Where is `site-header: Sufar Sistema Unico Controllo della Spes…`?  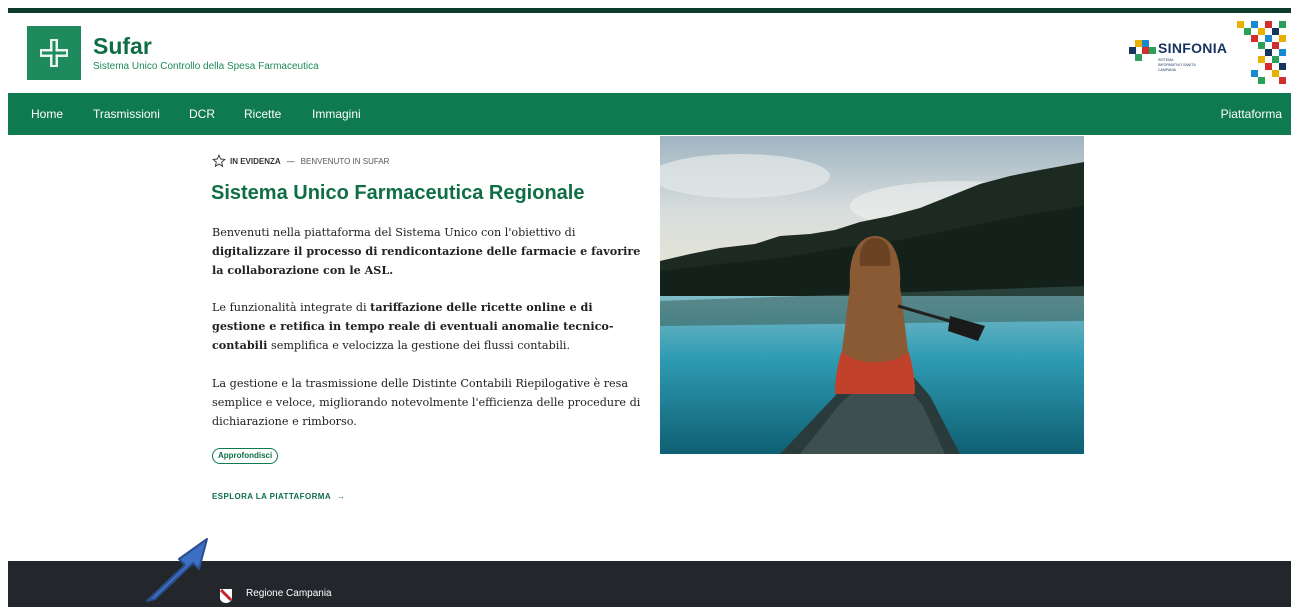
site-header: Sufar Sistema Unico Controllo della Spes… is located at coordinates (649, 53).